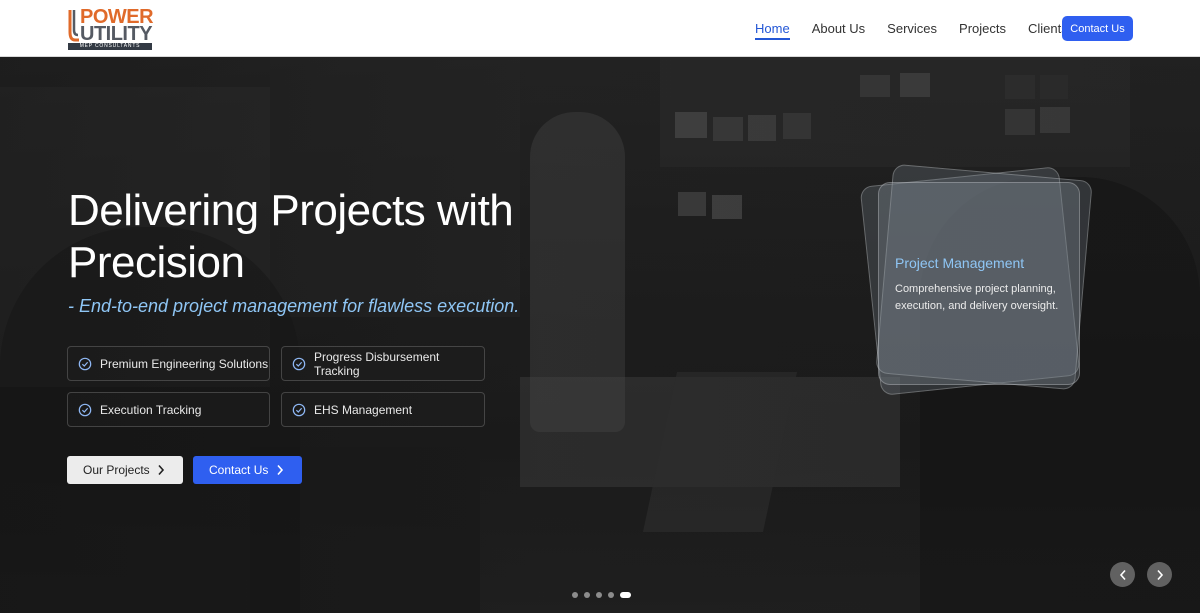 The image size is (1200, 613). I want to click on hero-contact-label: Contact Us, so click(239, 470).